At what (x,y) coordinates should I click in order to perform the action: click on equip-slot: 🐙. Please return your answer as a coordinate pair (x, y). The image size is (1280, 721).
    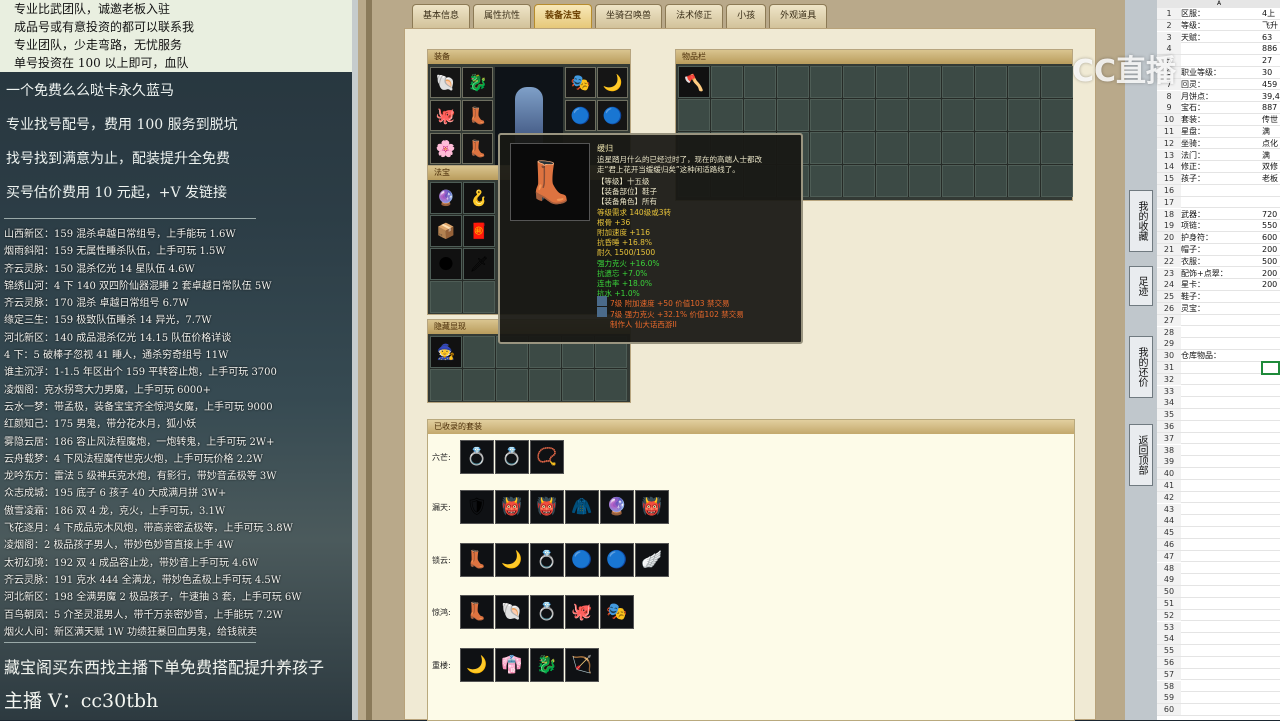
    Looking at the image, I should click on (445, 115).